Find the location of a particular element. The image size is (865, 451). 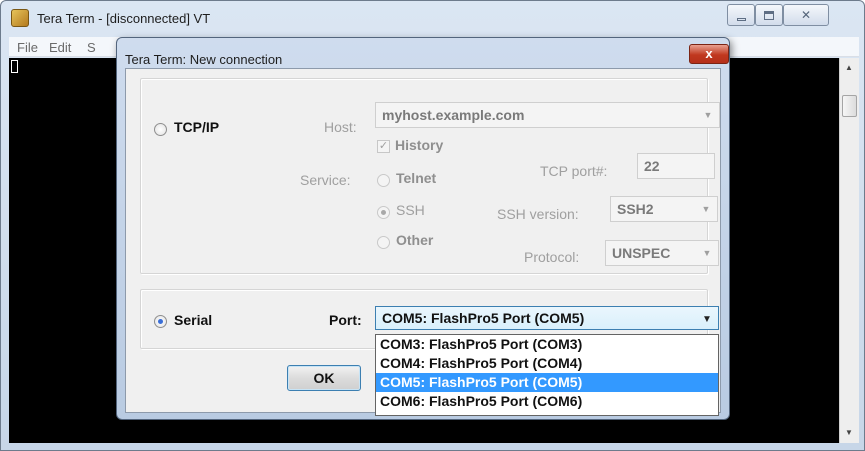

ssh-version-combo: SSH2 ▼ is located at coordinates (664, 209).